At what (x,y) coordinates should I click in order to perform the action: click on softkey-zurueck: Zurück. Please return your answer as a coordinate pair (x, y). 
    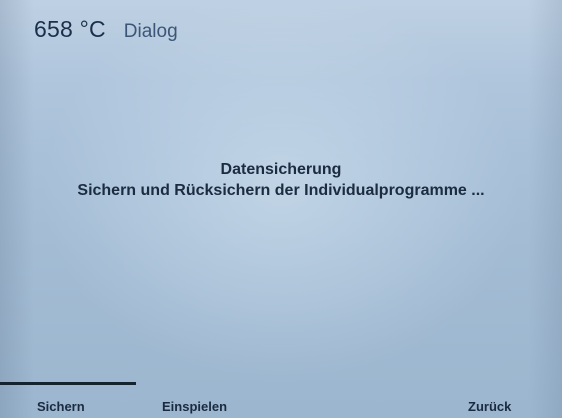
    Looking at the image, I should click on (489, 406).